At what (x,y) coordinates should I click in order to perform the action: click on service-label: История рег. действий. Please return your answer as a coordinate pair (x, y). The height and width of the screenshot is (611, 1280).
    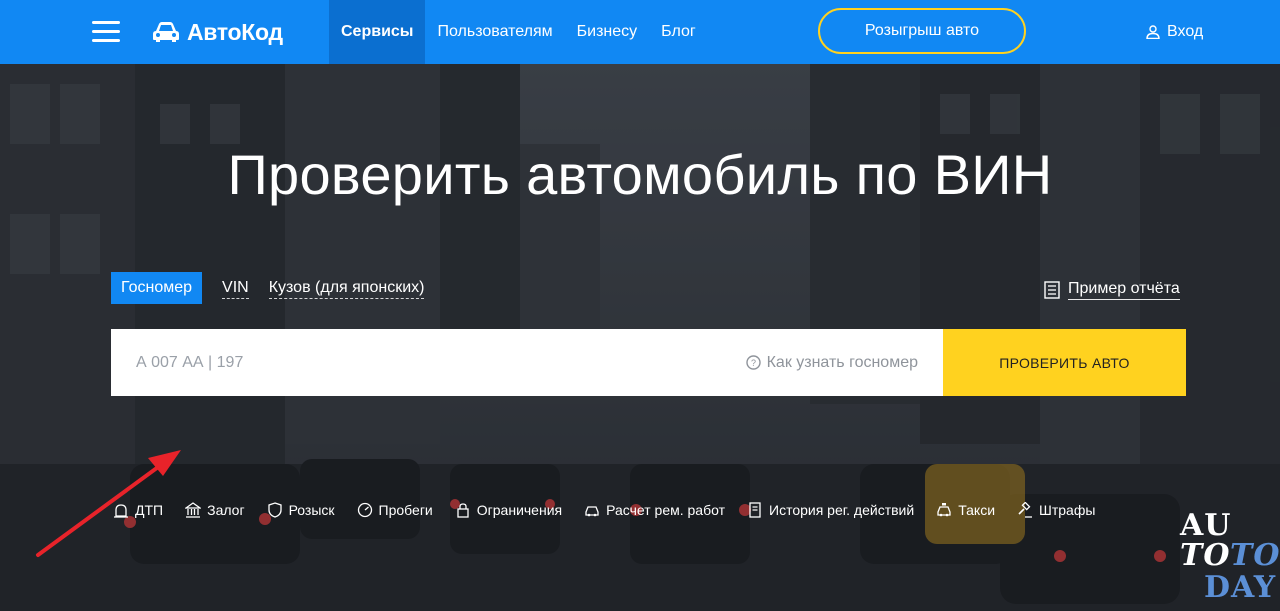
    Looking at the image, I should click on (842, 510).